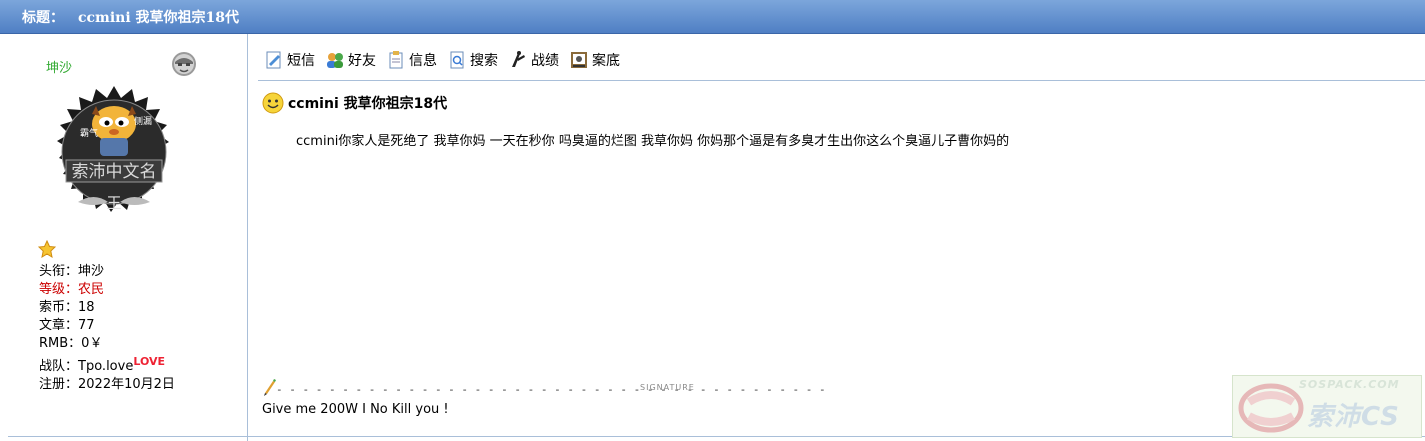 The width and height of the screenshot is (1425, 441). Describe the element at coordinates (1349, 384) in the screenshot. I see `watermark-top-text: SOSPACK.COM` at that location.